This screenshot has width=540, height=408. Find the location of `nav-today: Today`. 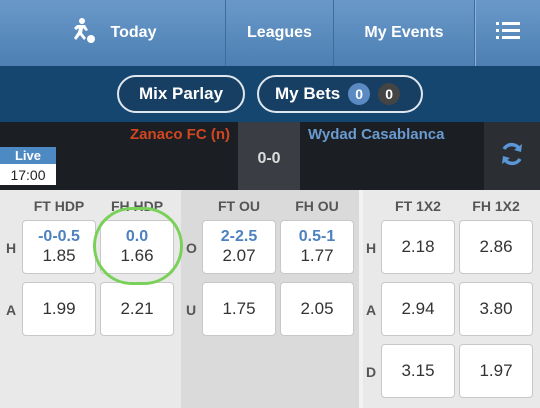

nav-today: Today is located at coordinates (113, 33).